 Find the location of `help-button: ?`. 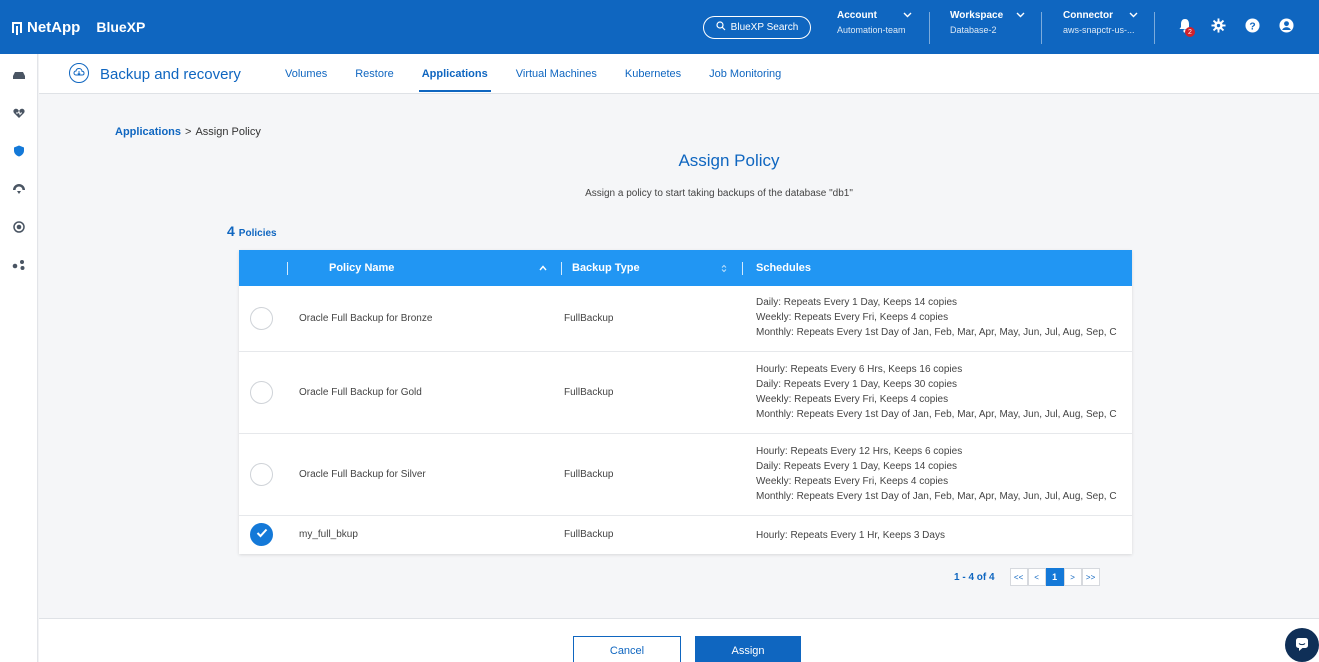

help-button: ? is located at coordinates (1252, 27).